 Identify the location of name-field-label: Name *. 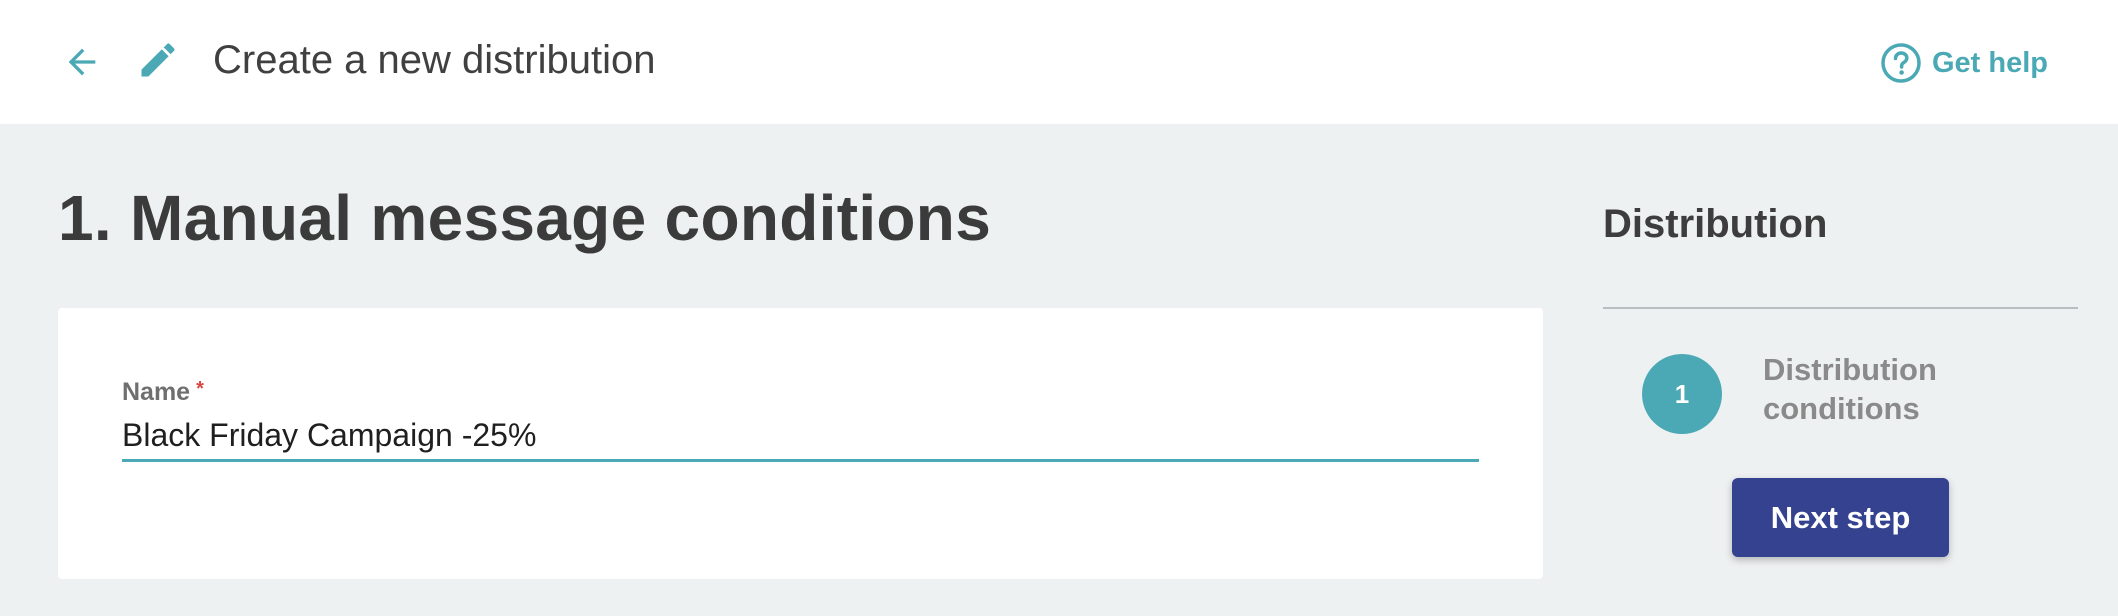
(163, 392).